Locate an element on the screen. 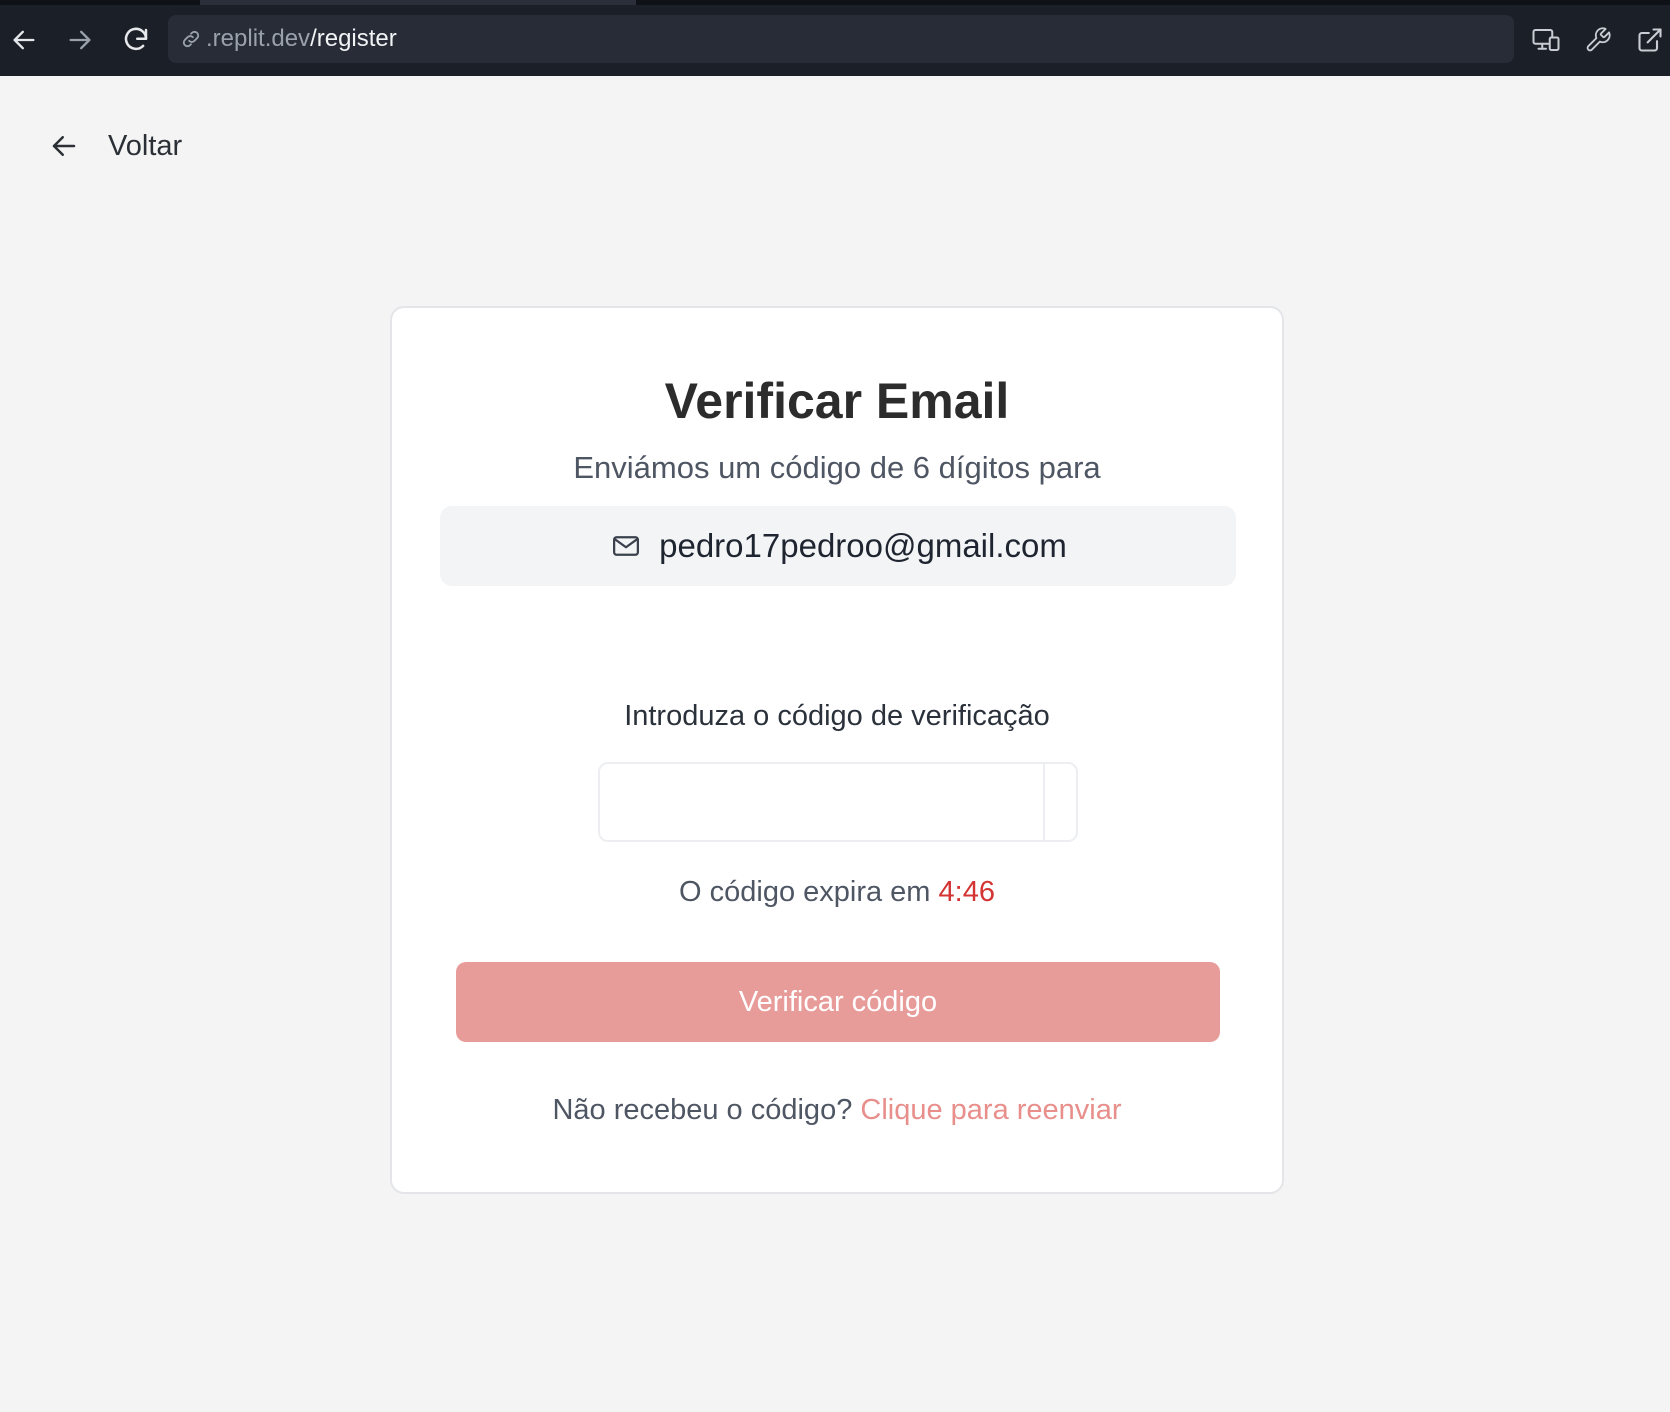 Image resolution: width=1670 pixels, height=1412 pixels. browser-toolbar: .replit.dev/register is located at coordinates (835, 38).